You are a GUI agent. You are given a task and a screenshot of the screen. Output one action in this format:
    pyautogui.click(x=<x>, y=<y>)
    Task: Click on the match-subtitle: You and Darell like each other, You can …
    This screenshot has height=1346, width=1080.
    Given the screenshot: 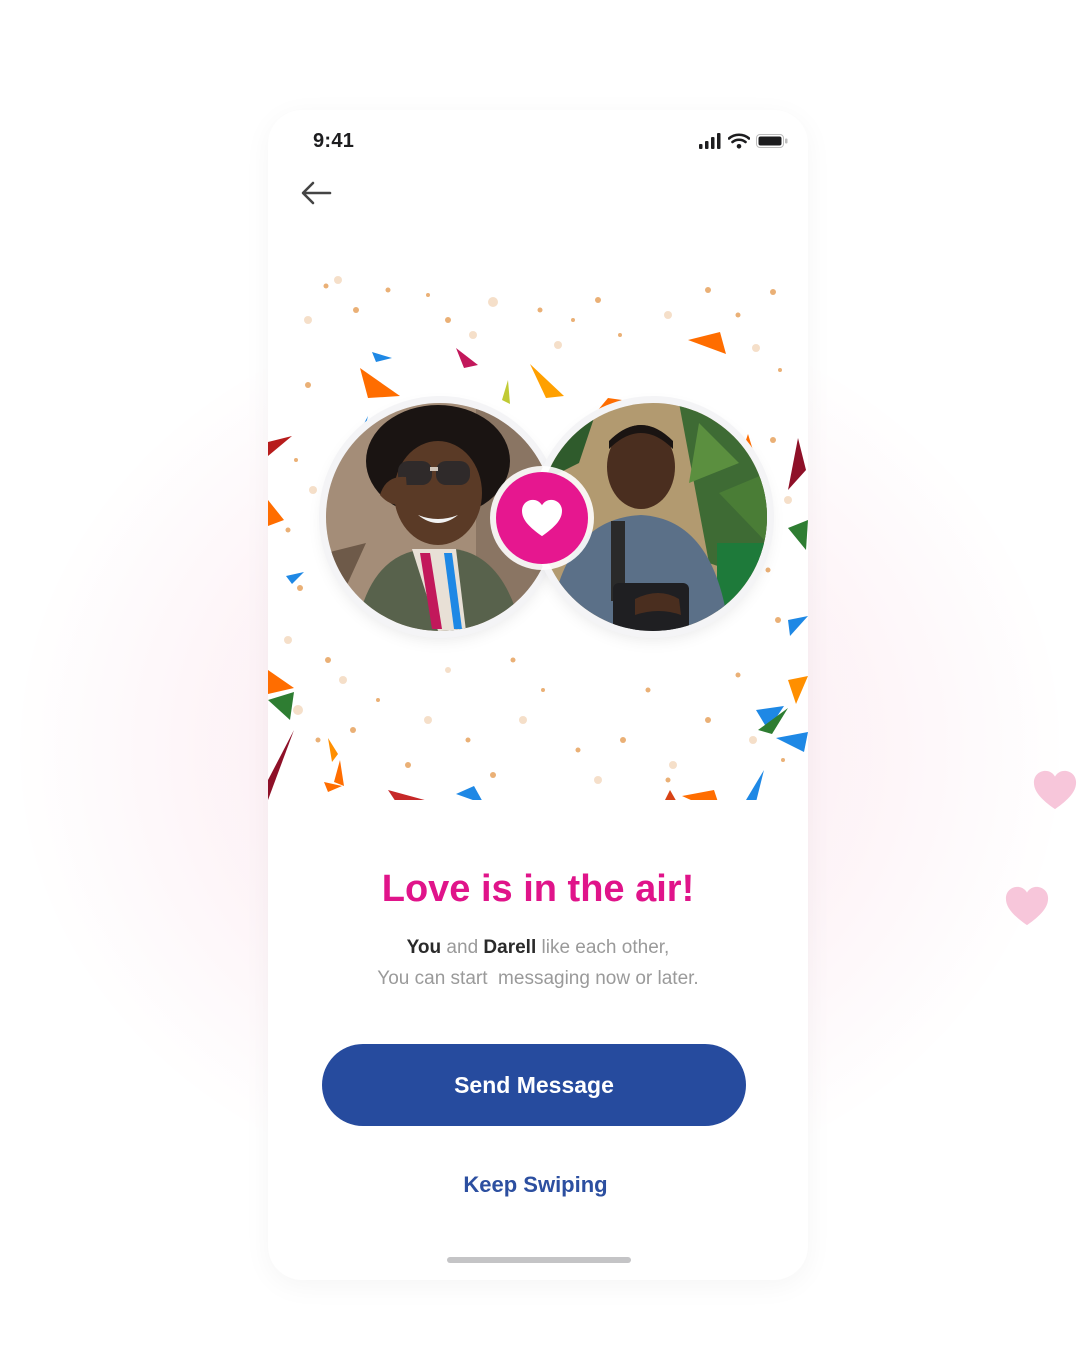 What is the action you would take?
    pyautogui.click(x=538, y=963)
    